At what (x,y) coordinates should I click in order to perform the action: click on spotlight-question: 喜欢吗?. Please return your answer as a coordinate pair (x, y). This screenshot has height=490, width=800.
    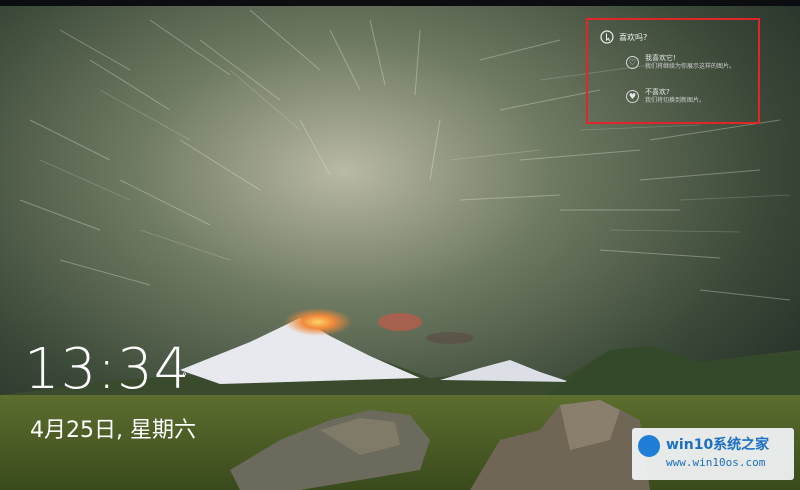
    Looking at the image, I should click on (623, 37).